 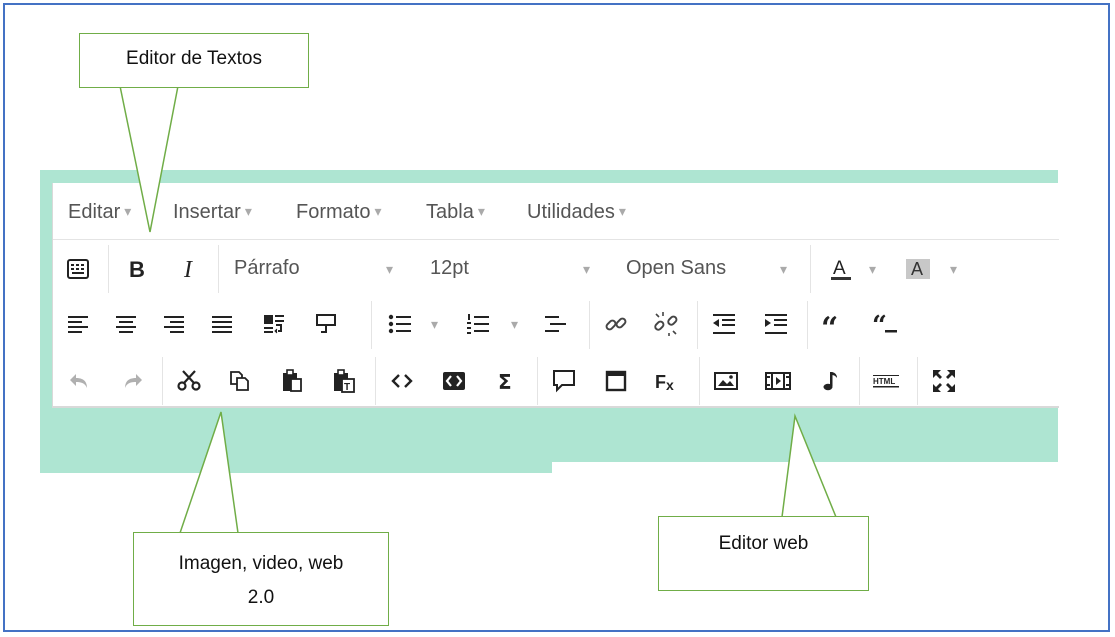 What do you see at coordinates (261, 563) in the screenshot?
I see `callout-imagen-video-line1: Imagen, video, web` at bounding box center [261, 563].